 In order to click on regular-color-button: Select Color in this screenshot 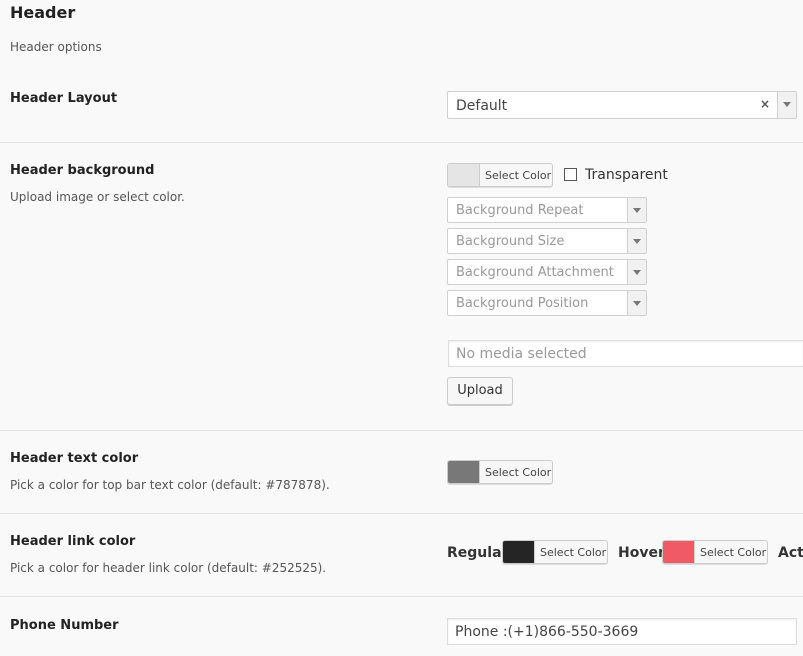, I will do `click(555, 552)`.